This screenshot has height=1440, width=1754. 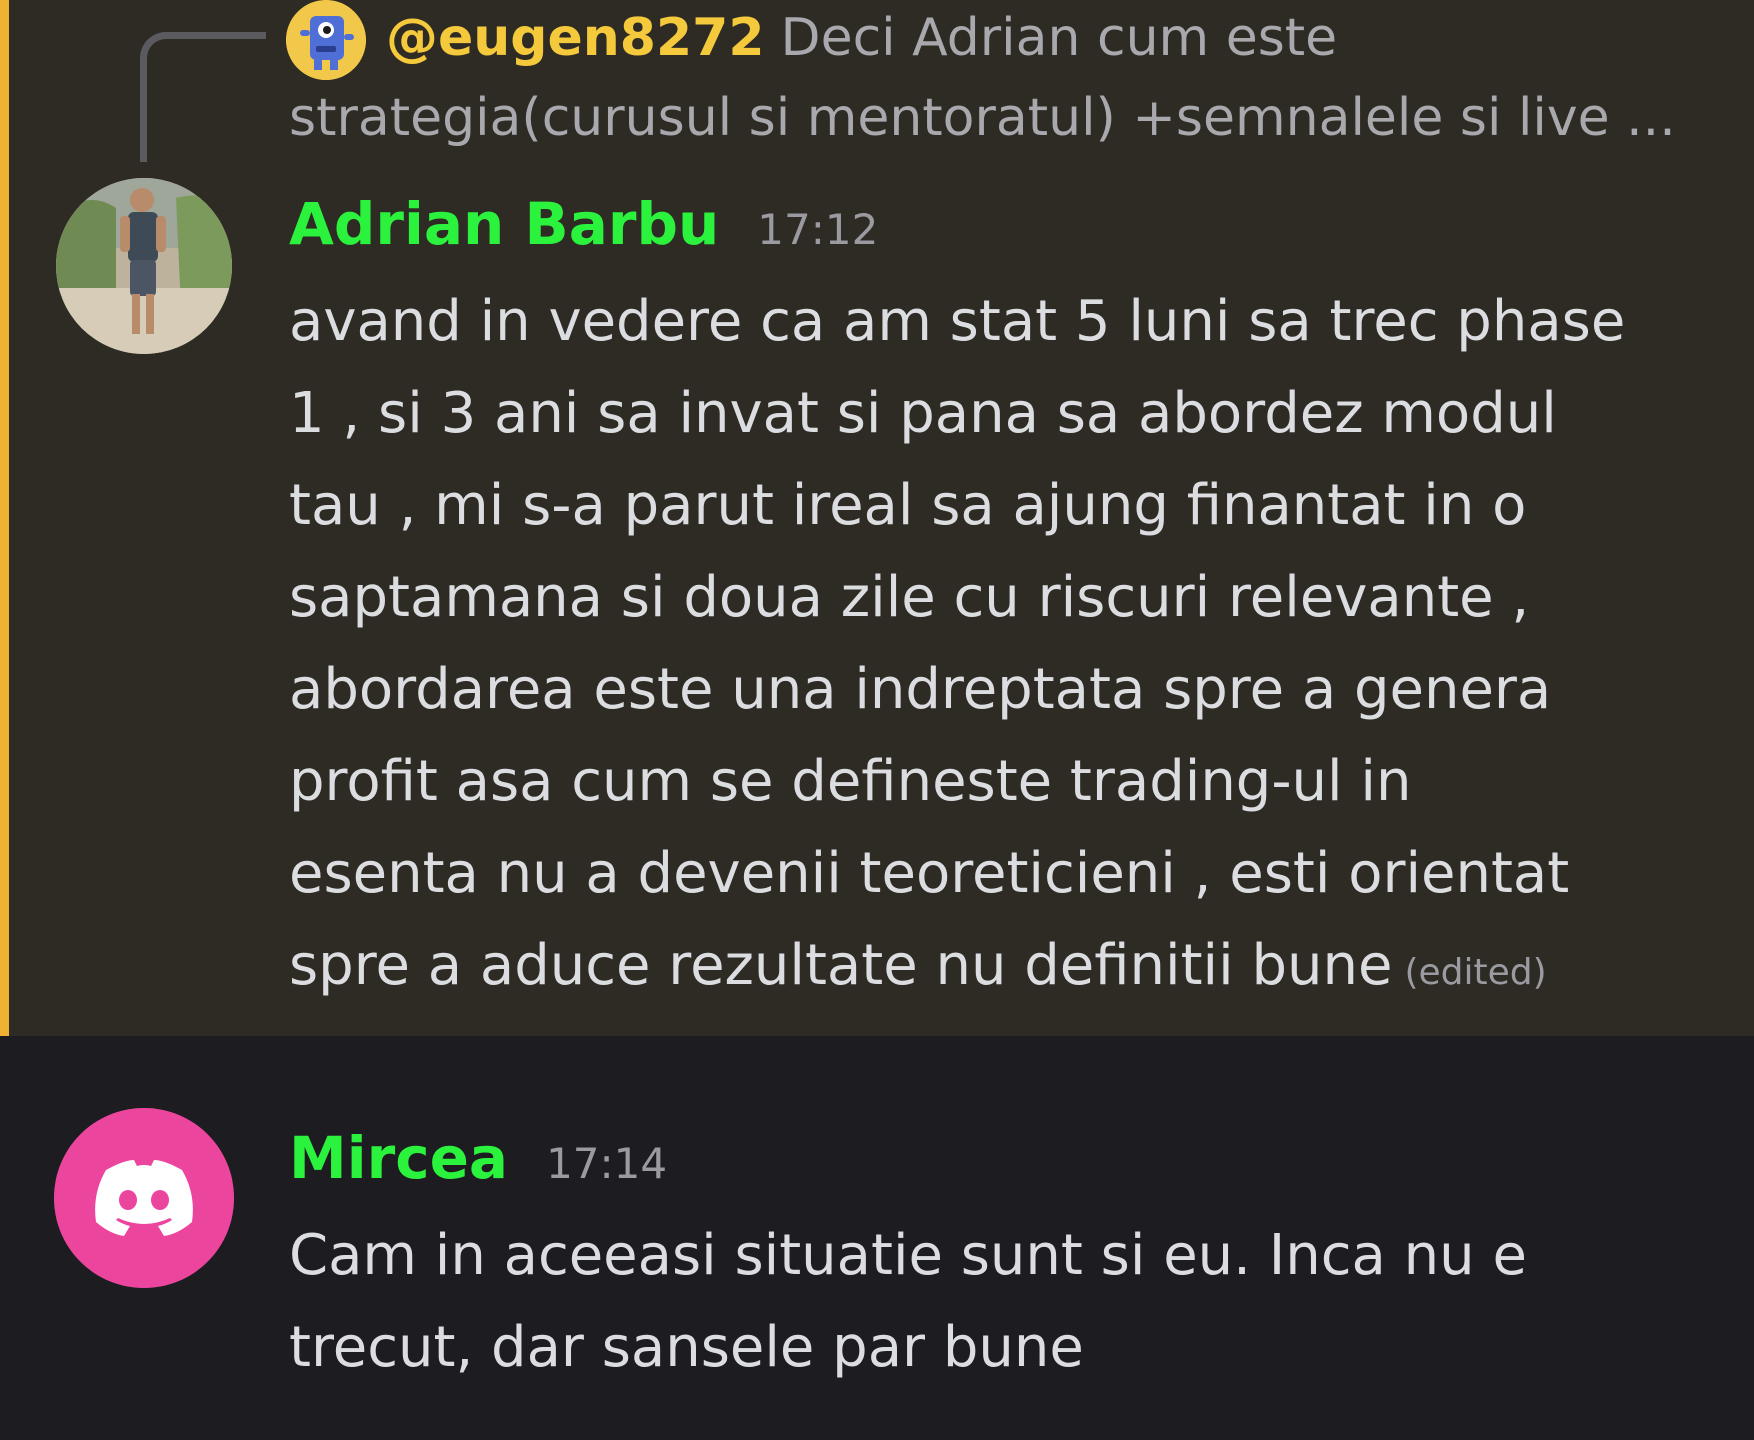 What do you see at coordinates (203, 97) in the screenshot?
I see `reply-connector-line` at bounding box center [203, 97].